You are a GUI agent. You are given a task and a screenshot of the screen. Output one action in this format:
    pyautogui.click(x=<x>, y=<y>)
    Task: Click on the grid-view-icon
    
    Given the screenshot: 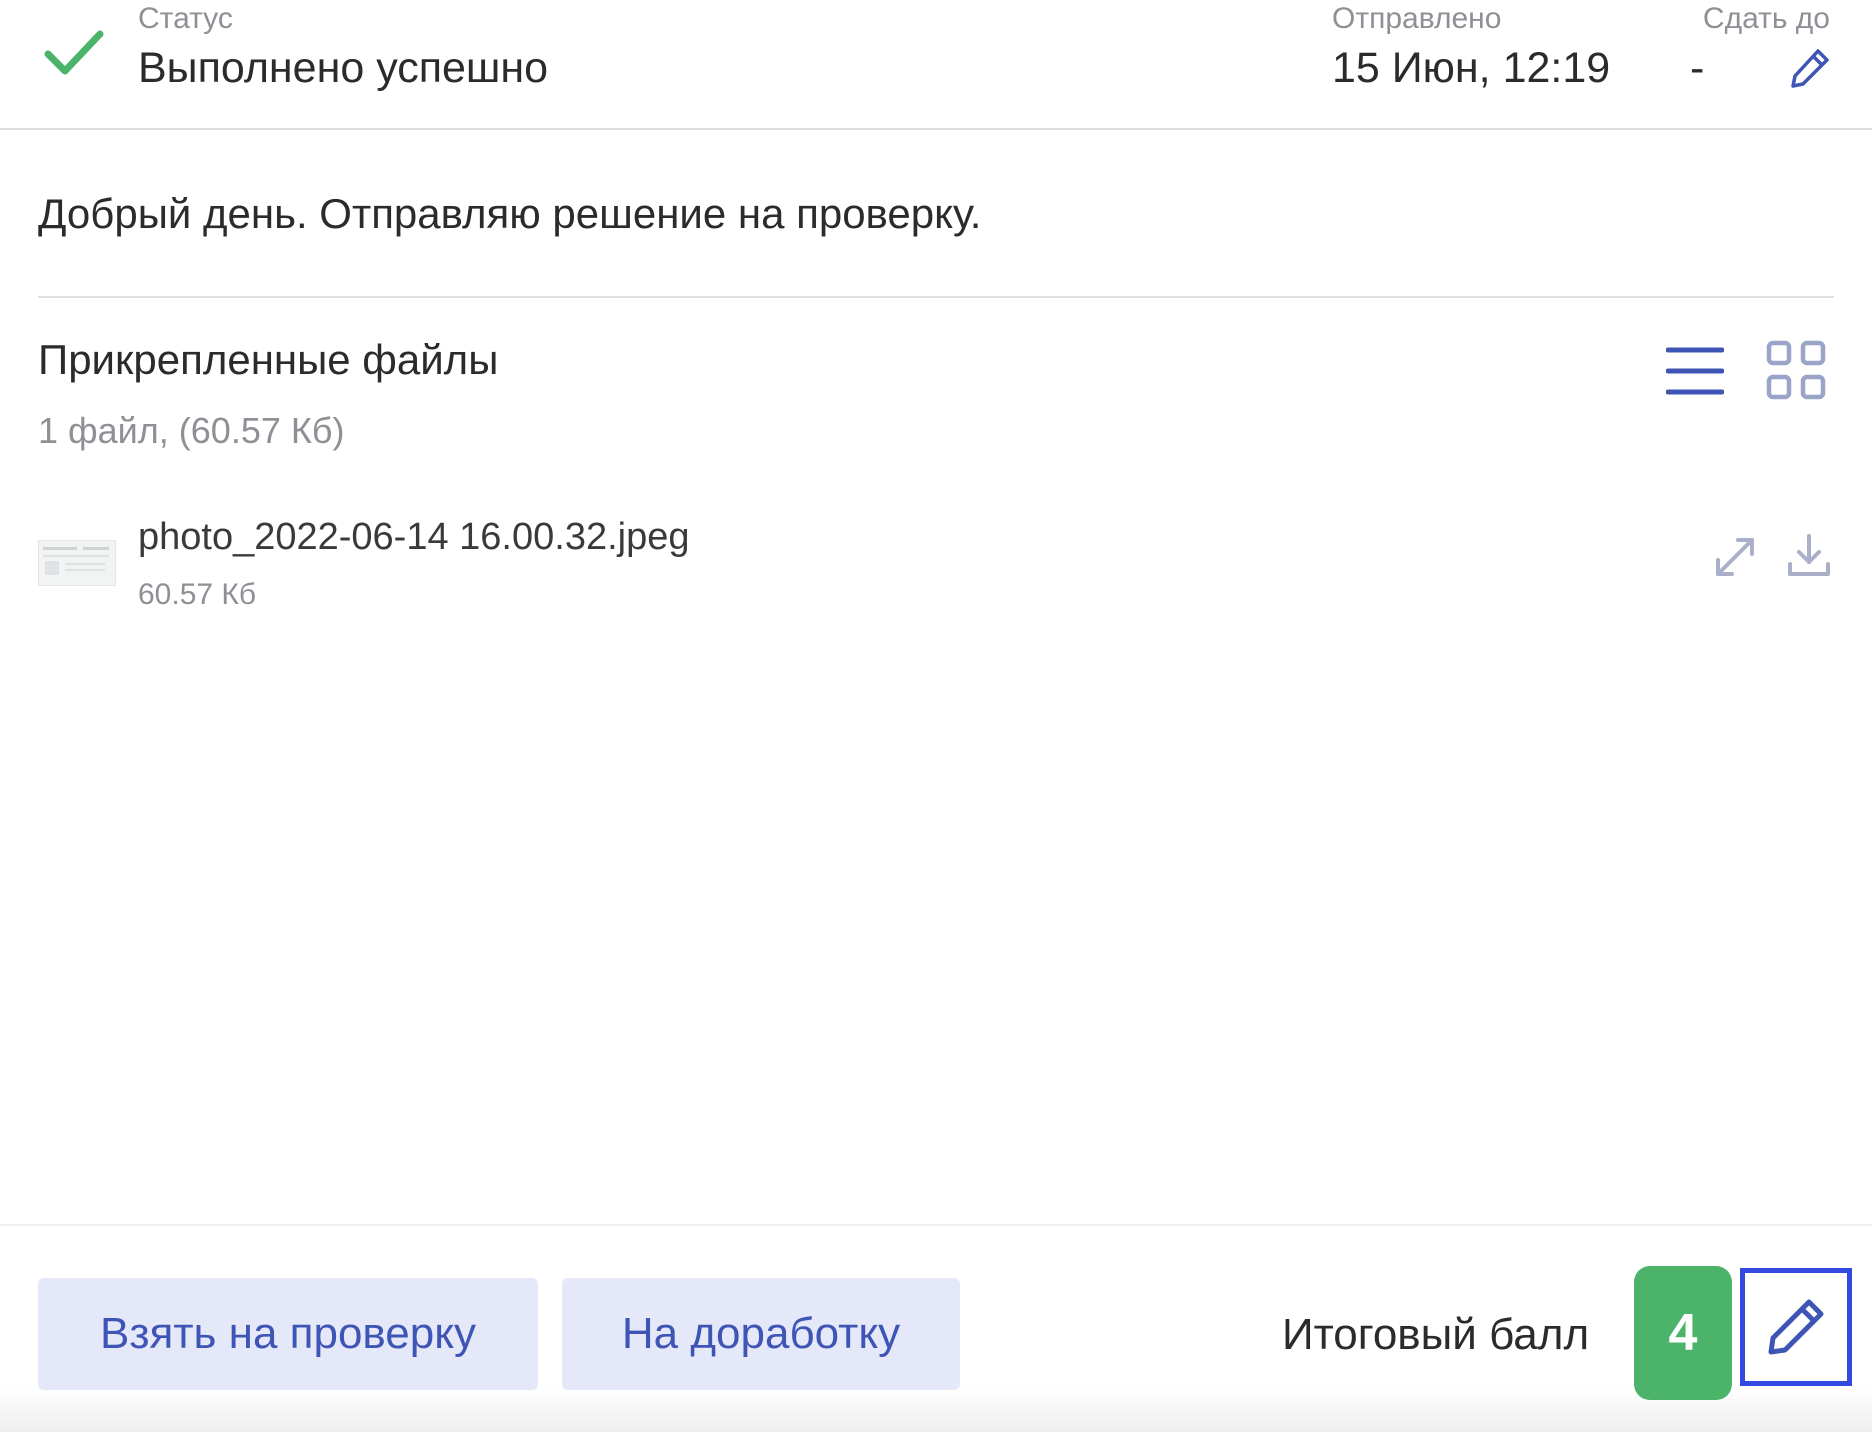 What is the action you would take?
    pyautogui.click(x=1796, y=370)
    